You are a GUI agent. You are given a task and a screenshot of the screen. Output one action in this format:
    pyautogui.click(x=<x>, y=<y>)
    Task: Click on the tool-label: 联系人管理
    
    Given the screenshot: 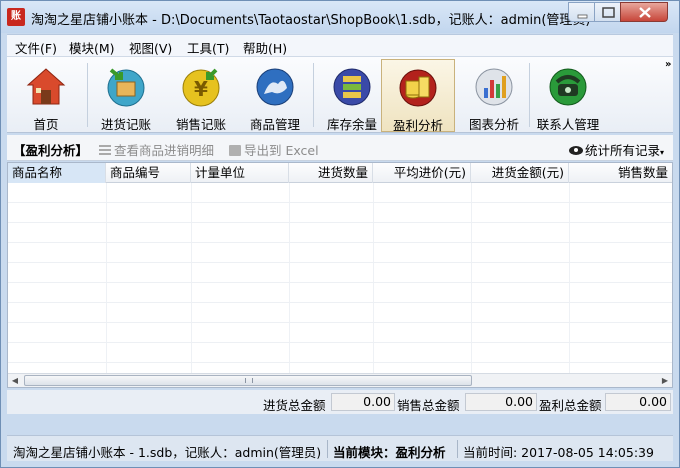 What is the action you would take?
    pyautogui.click(x=568, y=124)
    